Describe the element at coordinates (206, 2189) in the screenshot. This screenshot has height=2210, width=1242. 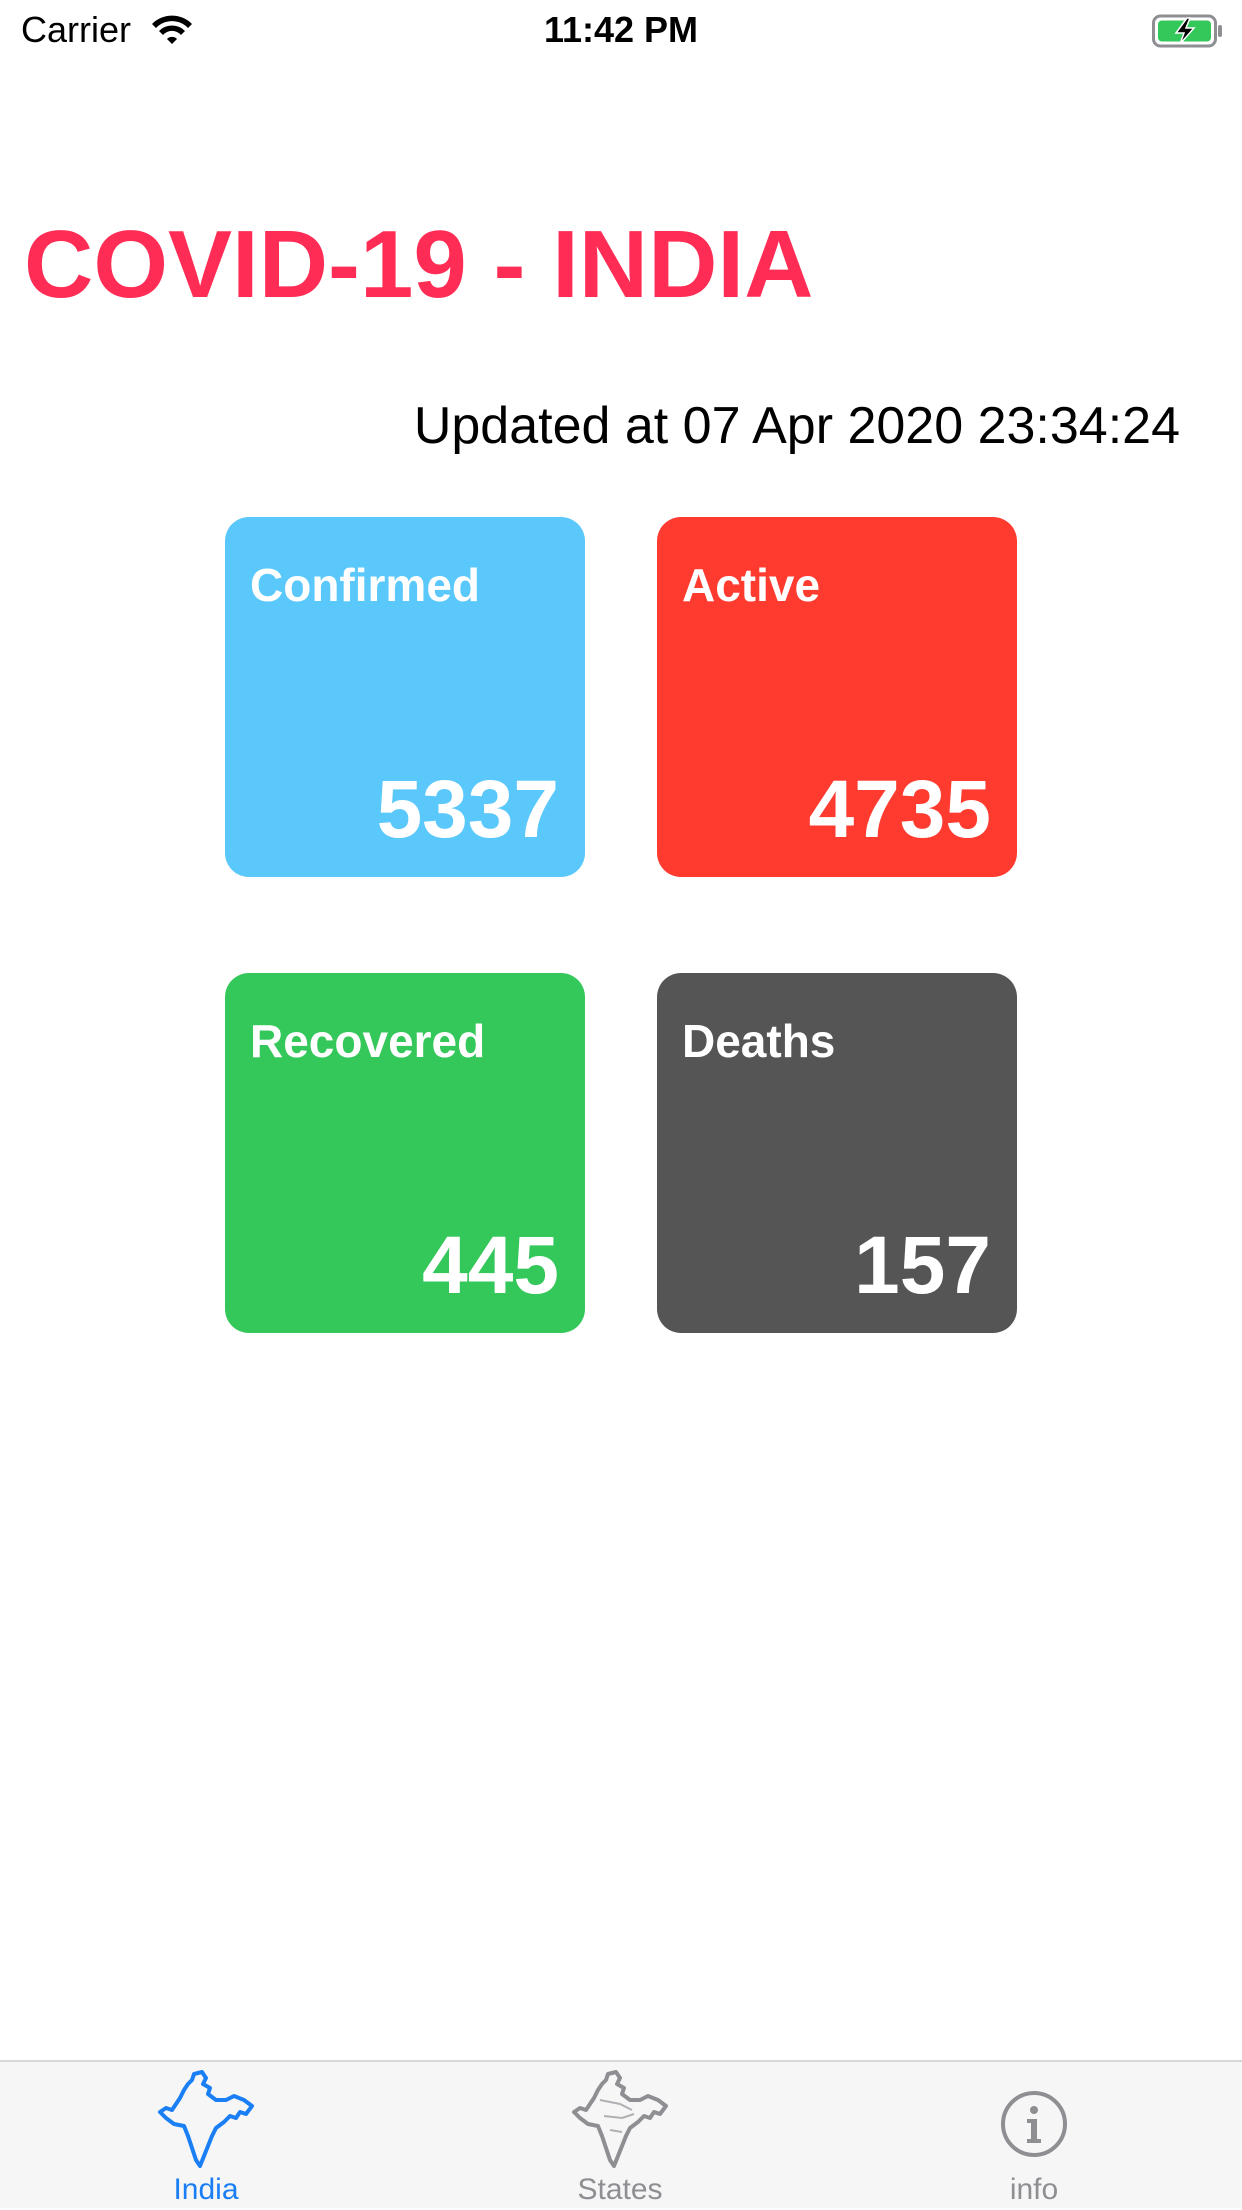
I see `tab-india-label: India` at that location.